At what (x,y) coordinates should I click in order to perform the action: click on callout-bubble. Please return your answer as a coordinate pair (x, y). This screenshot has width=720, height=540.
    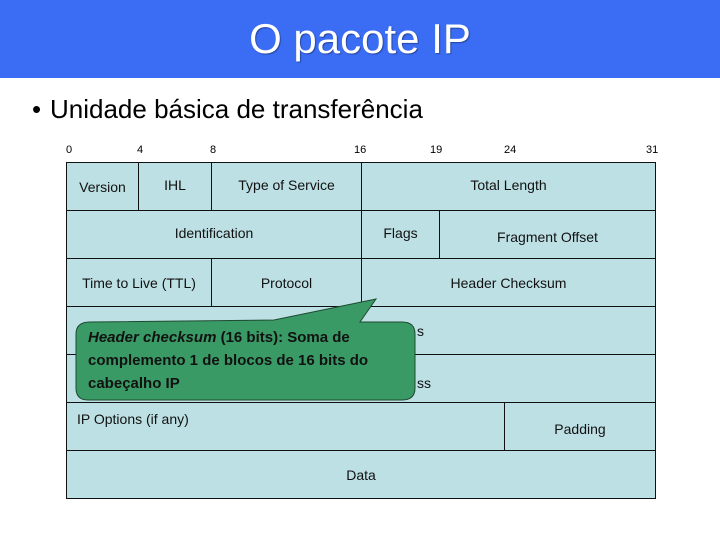
    Looking at the image, I should click on (245, 349).